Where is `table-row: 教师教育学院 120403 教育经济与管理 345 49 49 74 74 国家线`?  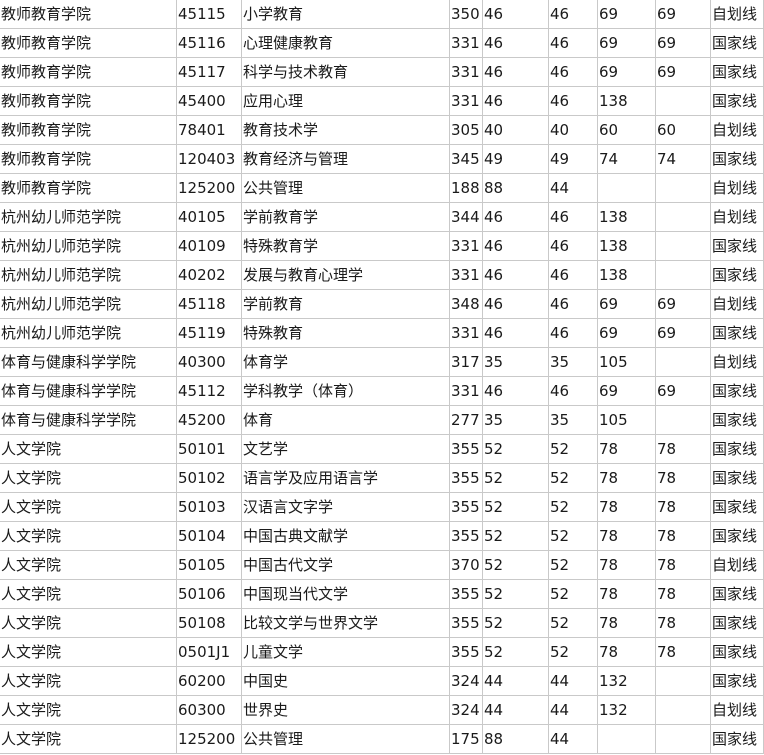
table-row: 教师教育学院 120403 教育经济与管理 345 49 49 74 74 国家线 is located at coordinates (382, 159).